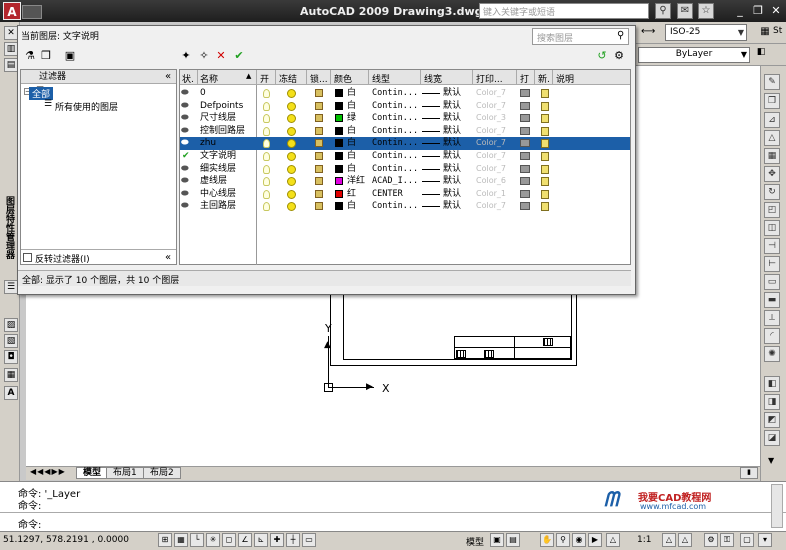 The height and width of the screenshot is (550, 786). What do you see at coordinates (772, 354) in the screenshot?
I see `explode-icon: ✺` at bounding box center [772, 354].